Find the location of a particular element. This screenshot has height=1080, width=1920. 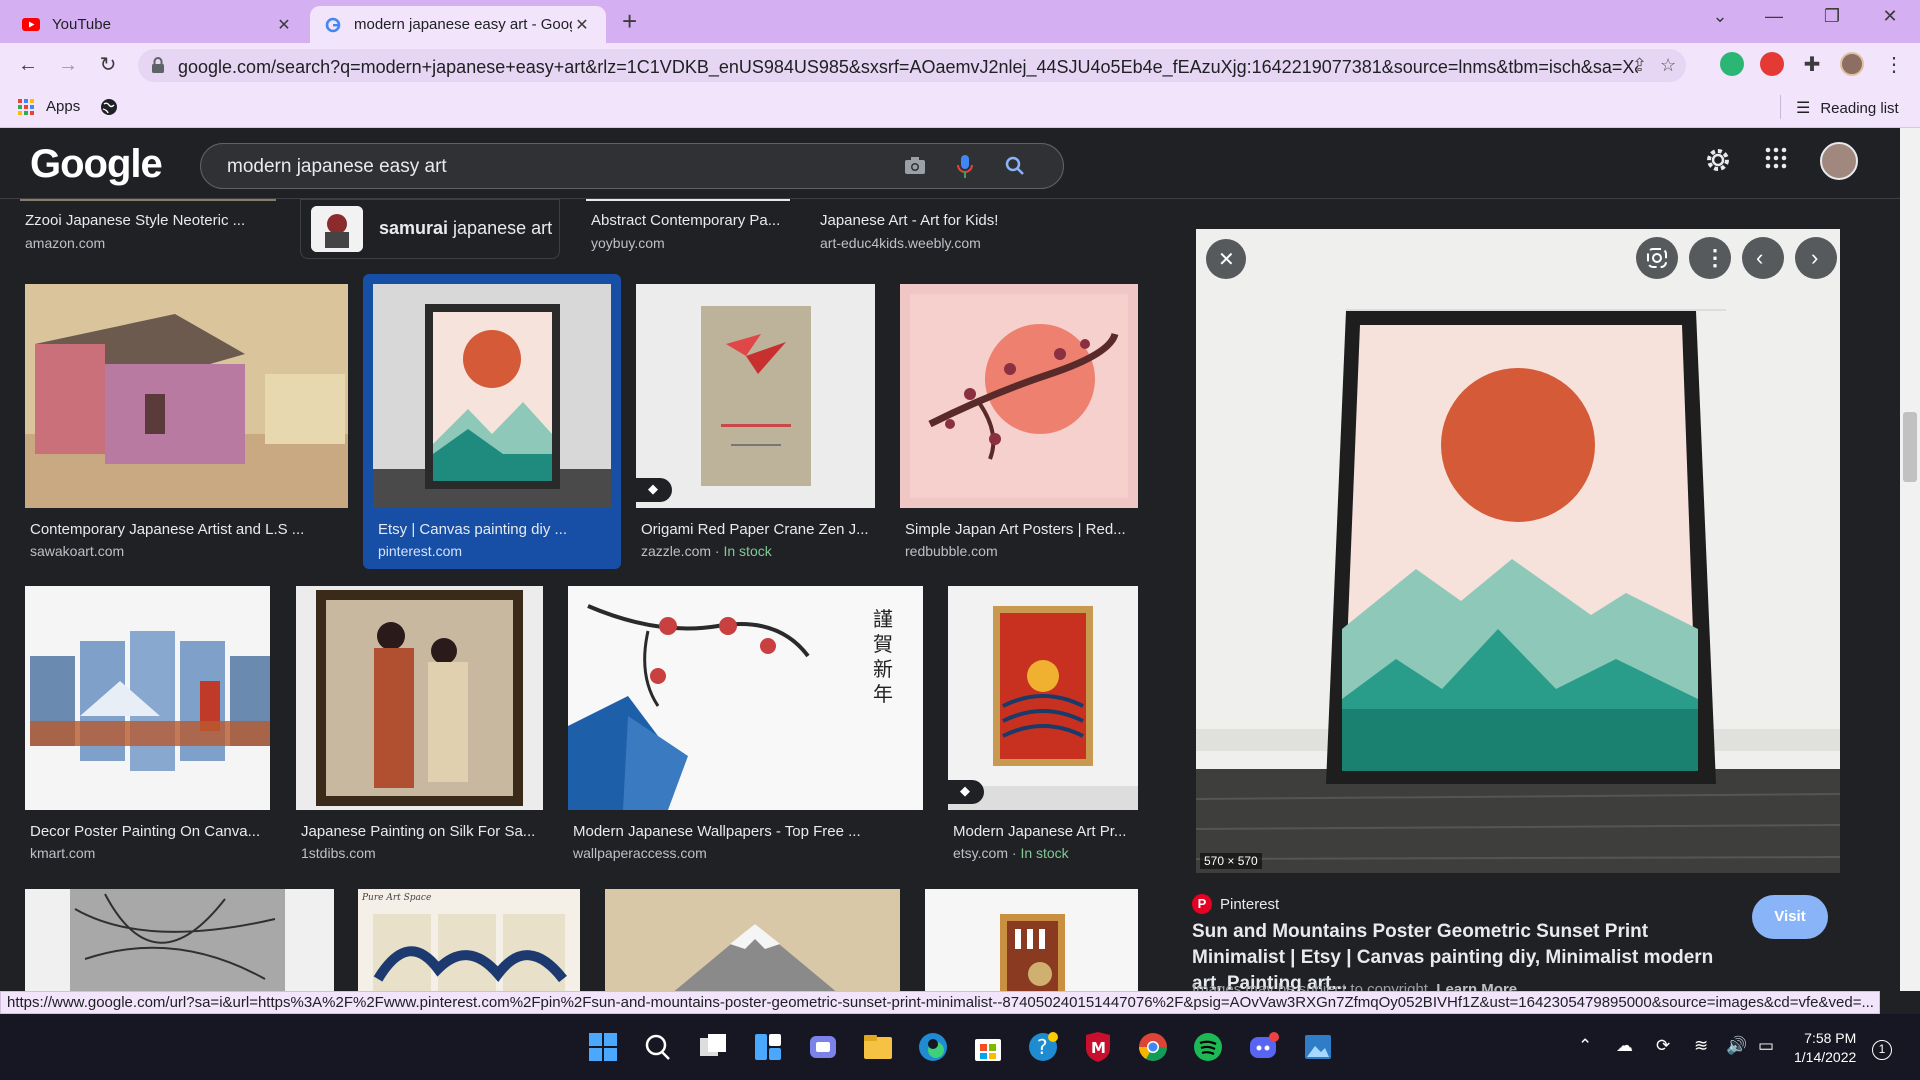

page-scrollbar is located at coordinates (1910, 559).